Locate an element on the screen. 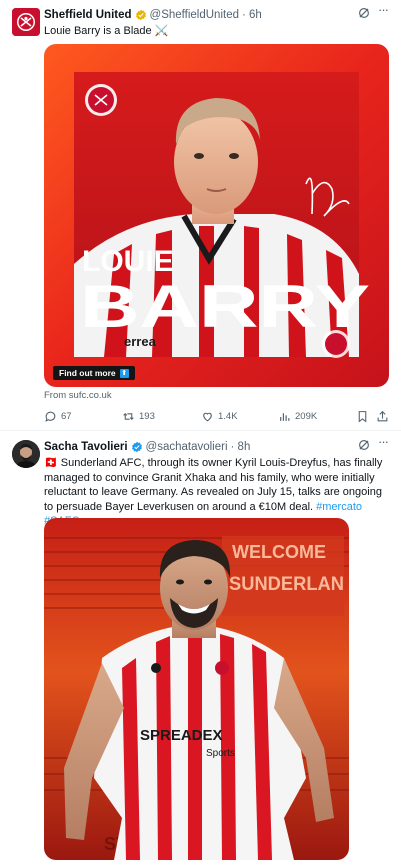 The image size is (401, 866). views-count: 209K is located at coordinates (306, 416).